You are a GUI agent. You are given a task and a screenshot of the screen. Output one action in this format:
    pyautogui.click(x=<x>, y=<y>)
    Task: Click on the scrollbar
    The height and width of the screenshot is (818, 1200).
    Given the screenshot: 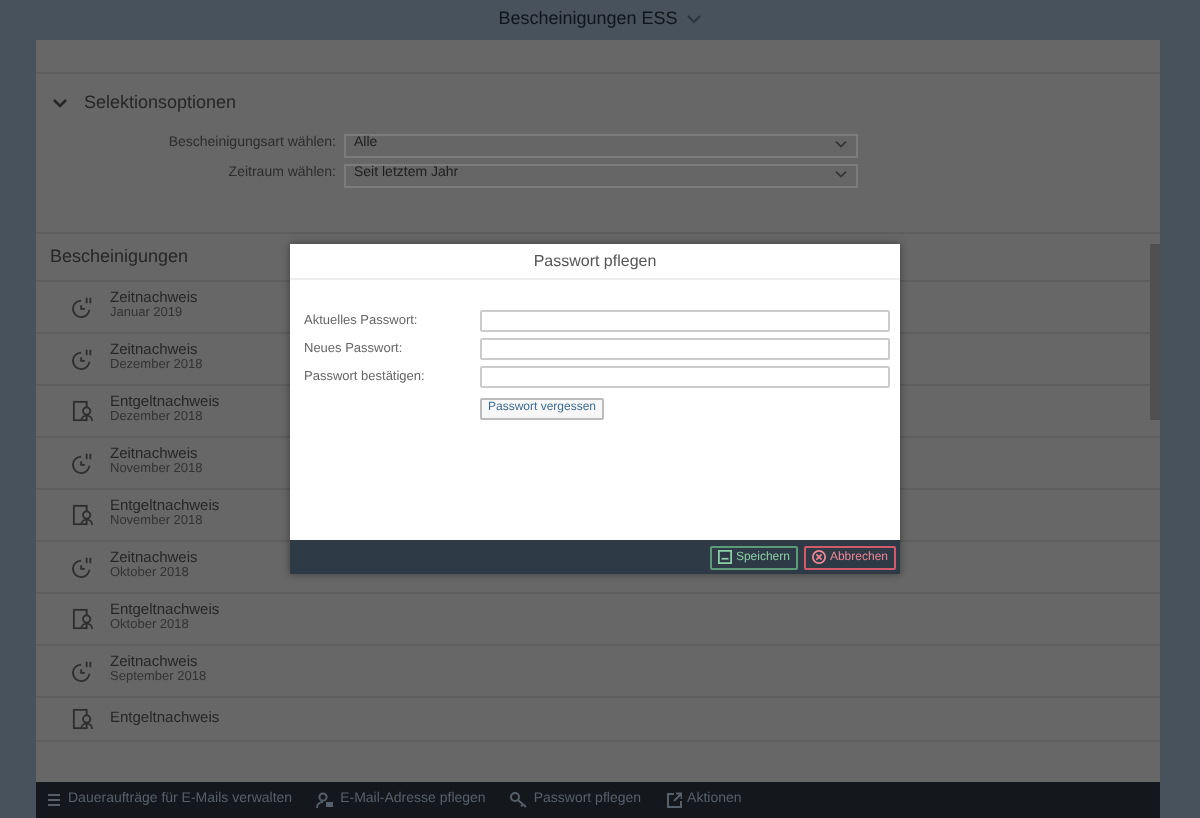 What is the action you would take?
    pyautogui.click(x=1155, y=332)
    